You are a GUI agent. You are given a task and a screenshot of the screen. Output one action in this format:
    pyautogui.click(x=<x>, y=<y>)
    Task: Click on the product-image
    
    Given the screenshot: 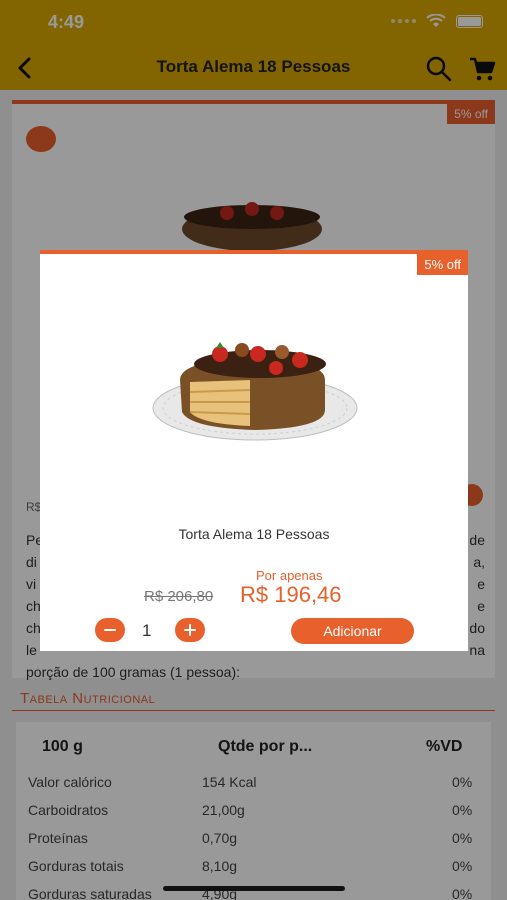 What is the action you would take?
    pyautogui.click(x=255, y=391)
    